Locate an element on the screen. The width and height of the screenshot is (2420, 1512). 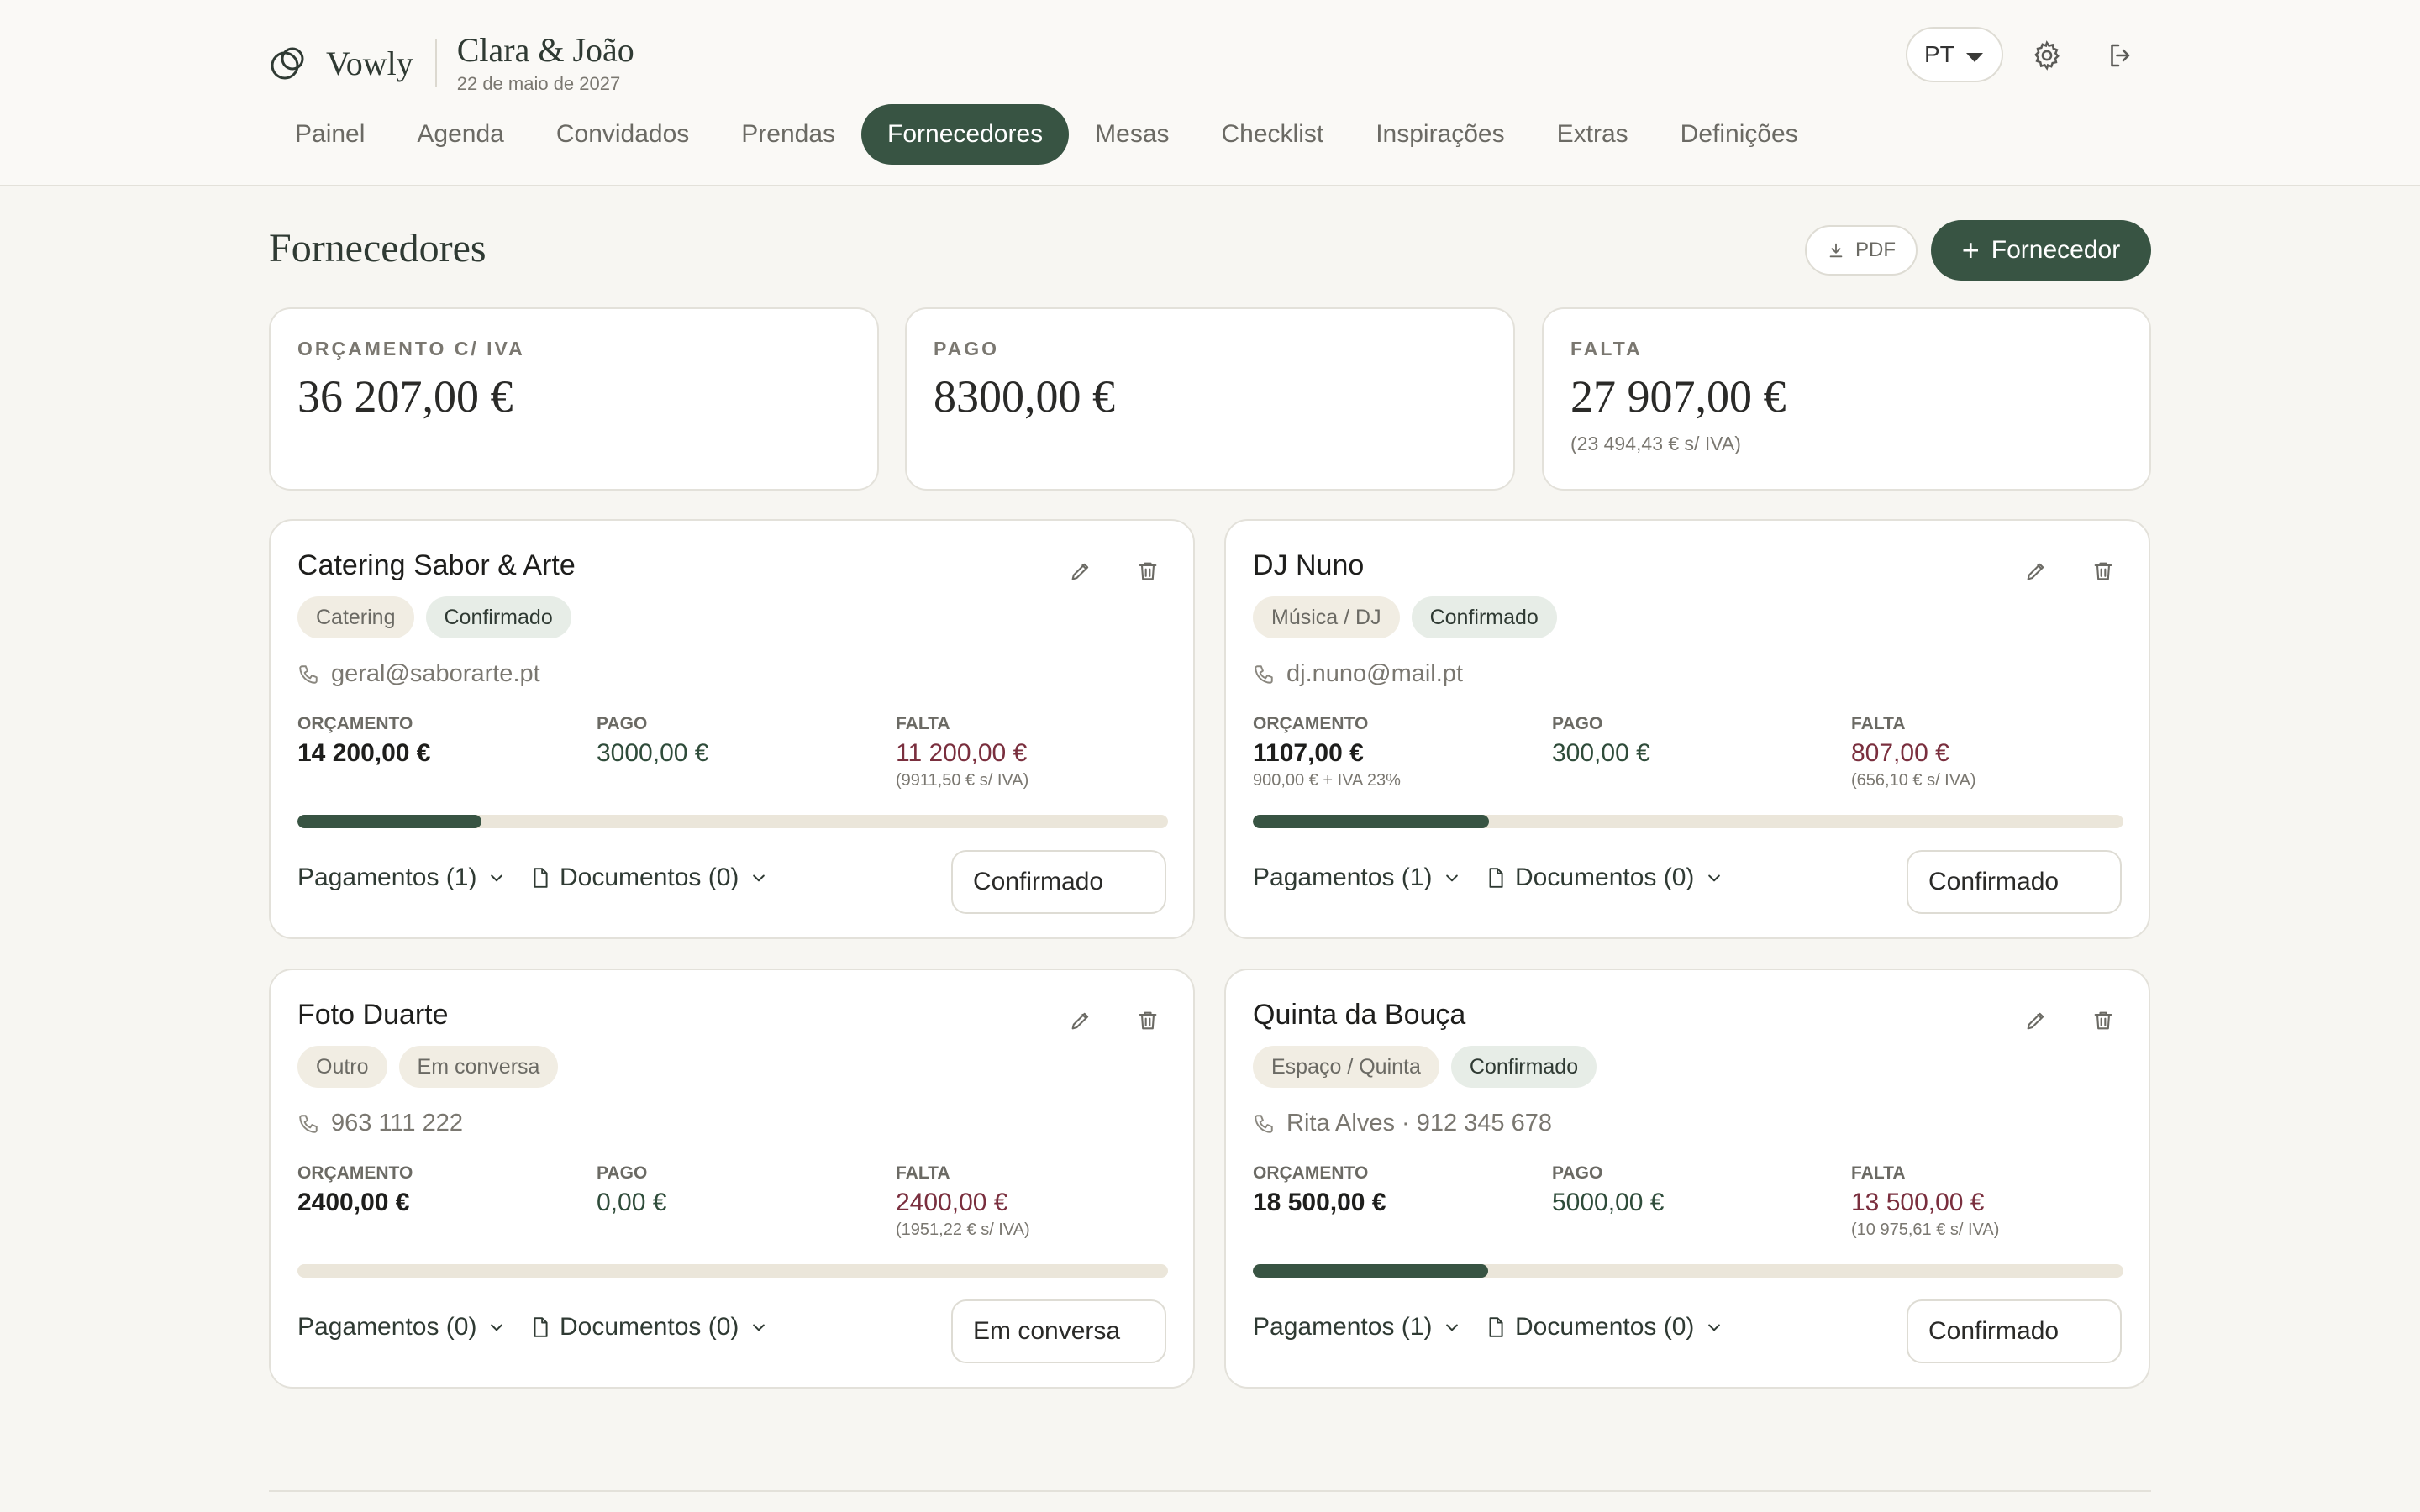
vendor-name: Quinta da Bouça is located at coordinates (1359, 1015).